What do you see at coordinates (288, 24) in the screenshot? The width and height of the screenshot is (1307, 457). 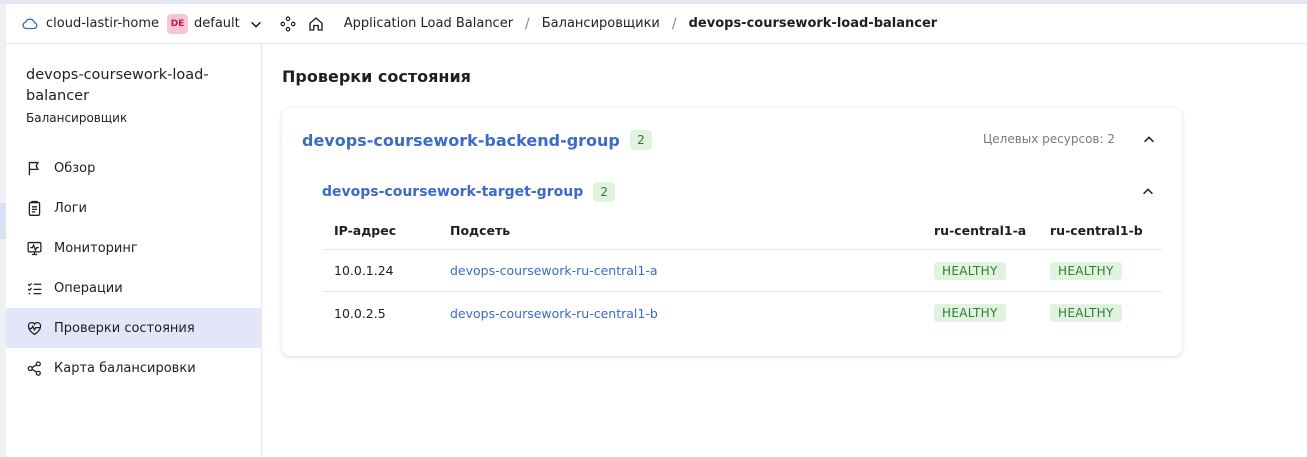 I see `services-hub-icon` at bounding box center [288, 24].